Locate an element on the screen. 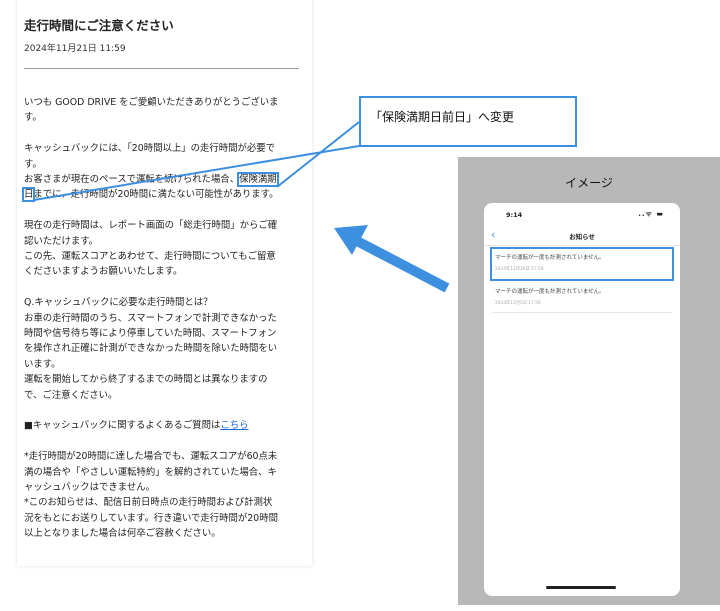  status-bar: 9:14 ..ᯤ ▬ is located at coordinates (582, 216).